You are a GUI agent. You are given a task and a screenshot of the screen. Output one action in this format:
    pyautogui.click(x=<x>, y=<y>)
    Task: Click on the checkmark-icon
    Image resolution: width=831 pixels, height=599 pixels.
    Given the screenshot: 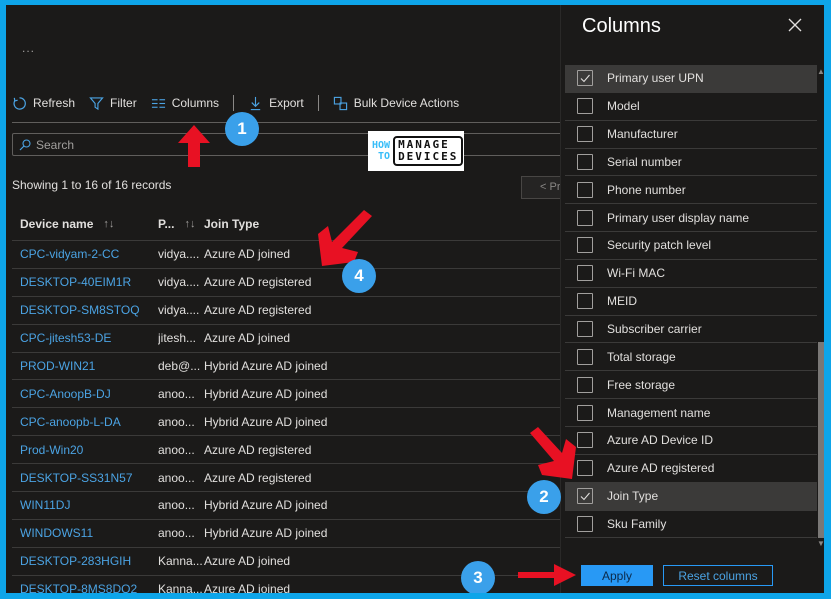 What is the action you would take?
    pyautogui.click(x=585, y=496)
    